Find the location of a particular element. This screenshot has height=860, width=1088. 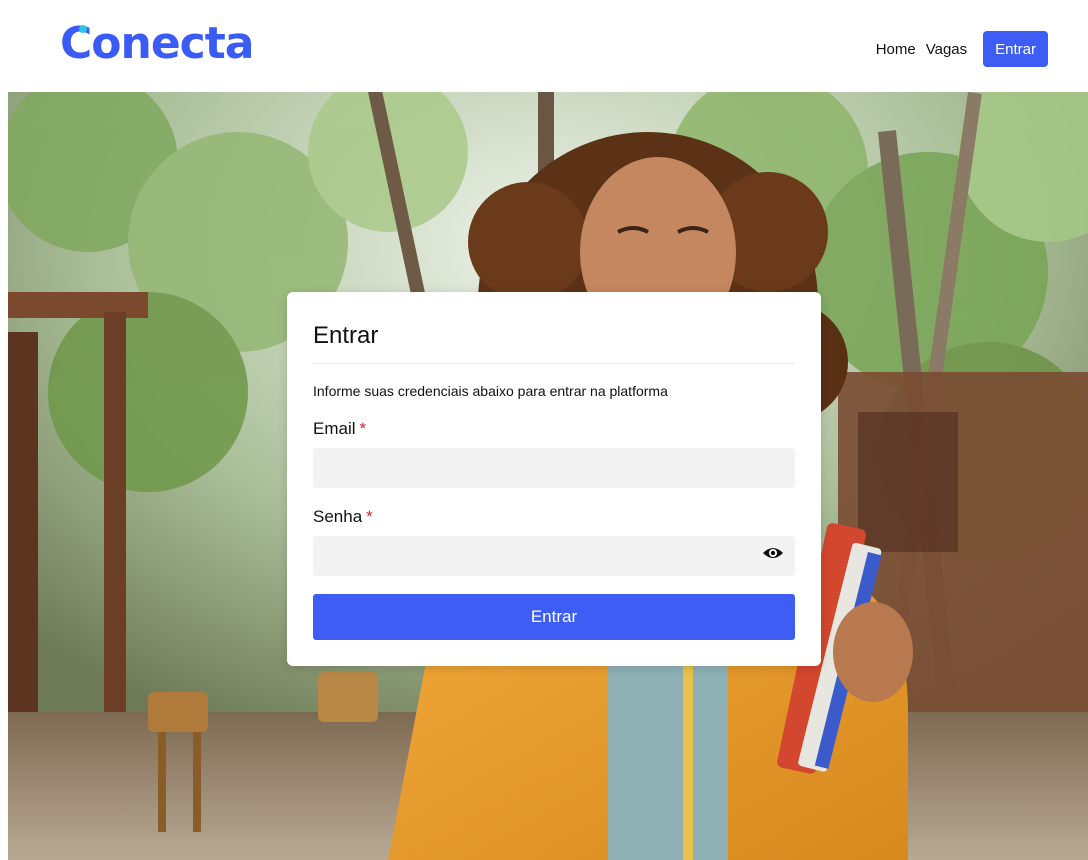

title-divider is located at coordinates (554, 363).